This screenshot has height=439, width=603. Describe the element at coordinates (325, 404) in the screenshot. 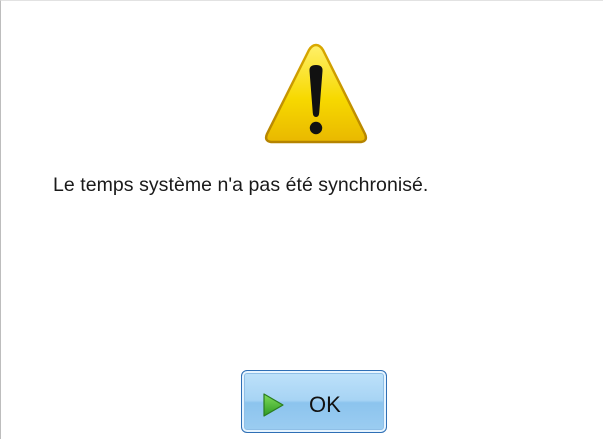

I see `ok-button-label: OK` at that location.